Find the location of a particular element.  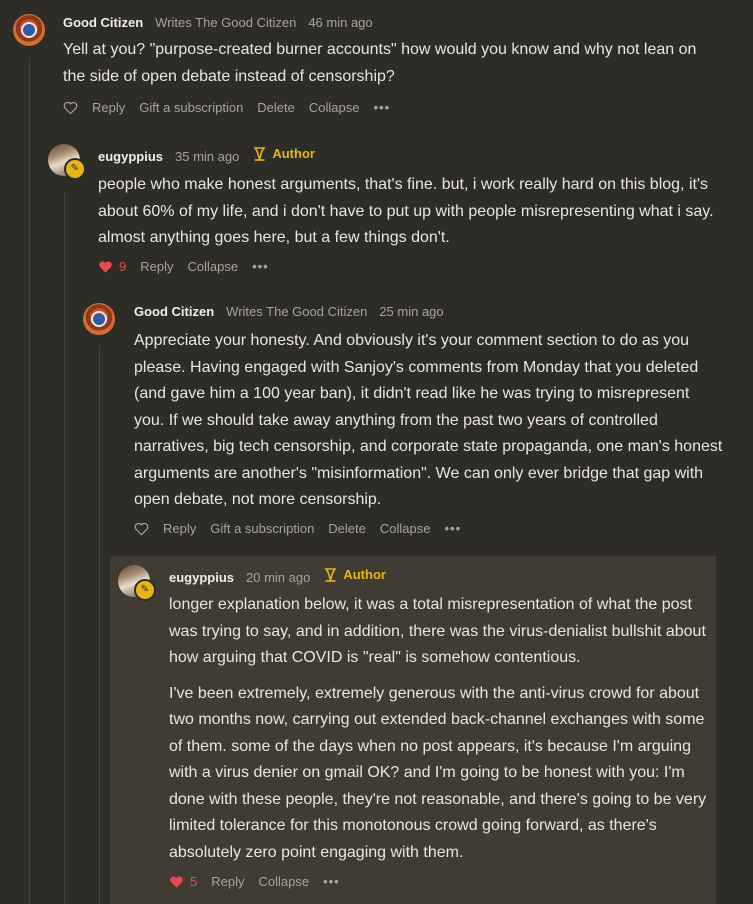

comment-actions: 5 Reply Collapse ••• is located at coordinates (254, 881).